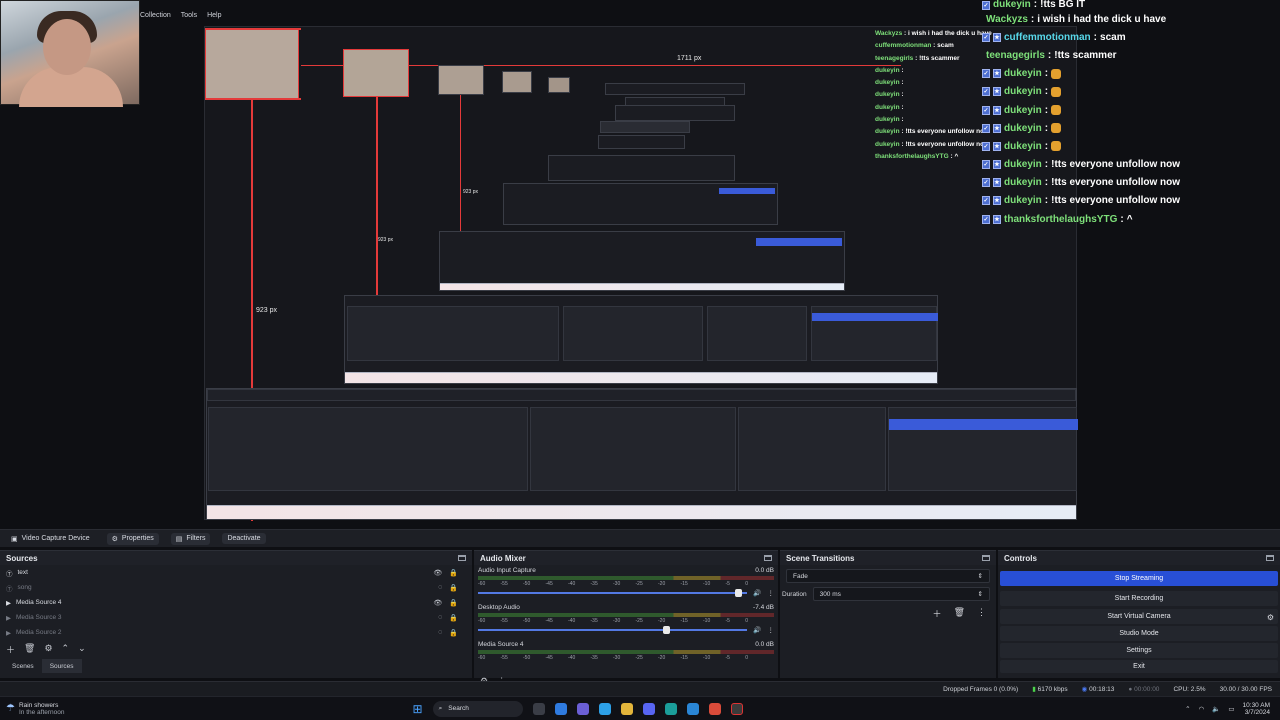 Image resolution: width=1280 pixels, height=720 pixels. What do you see at coordinates (1202, 709) in the screenshot?
I see `wifi-icon: ◠` at bounding box center [1202, 709].